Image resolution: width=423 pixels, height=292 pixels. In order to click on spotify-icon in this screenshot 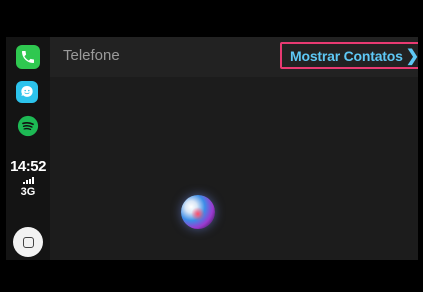, I will do `click(28, 126)`.